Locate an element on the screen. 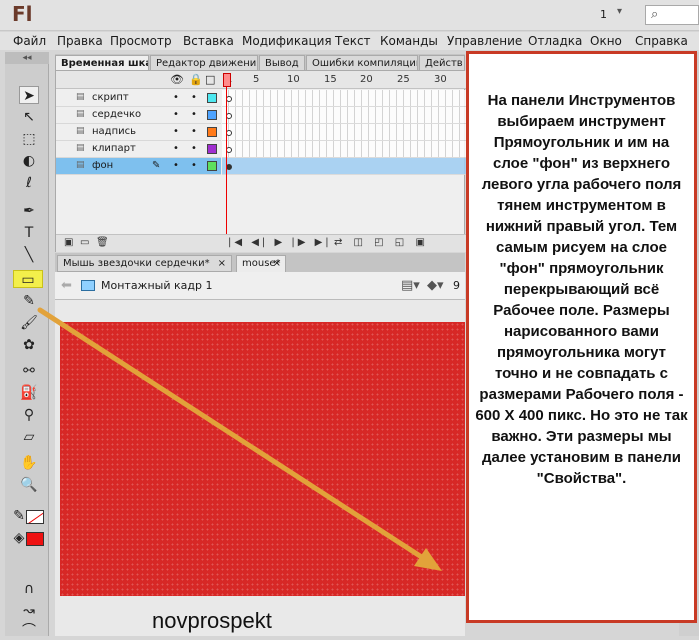 This screenshot has height=640, width=699. tab-compiler-errors: Ошибки компиляции is located at coordinates (362, 62).